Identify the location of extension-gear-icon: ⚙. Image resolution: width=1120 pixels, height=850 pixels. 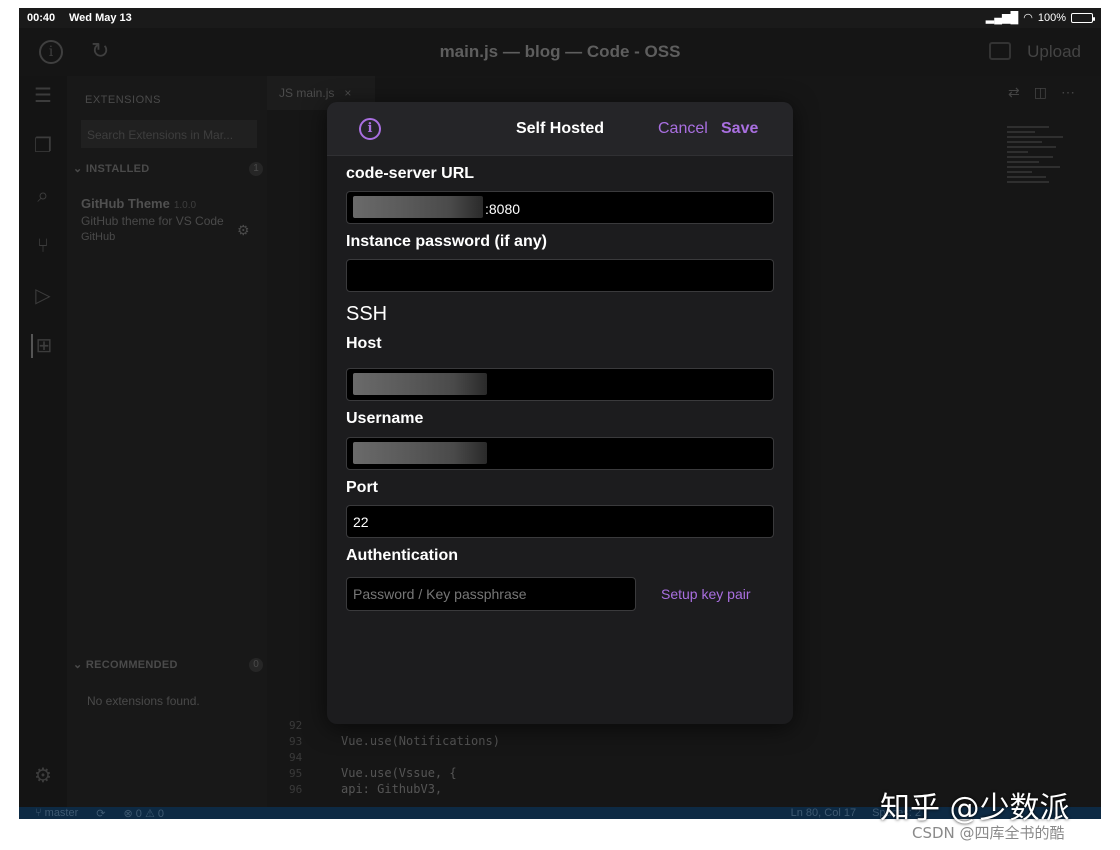
(243, 230).